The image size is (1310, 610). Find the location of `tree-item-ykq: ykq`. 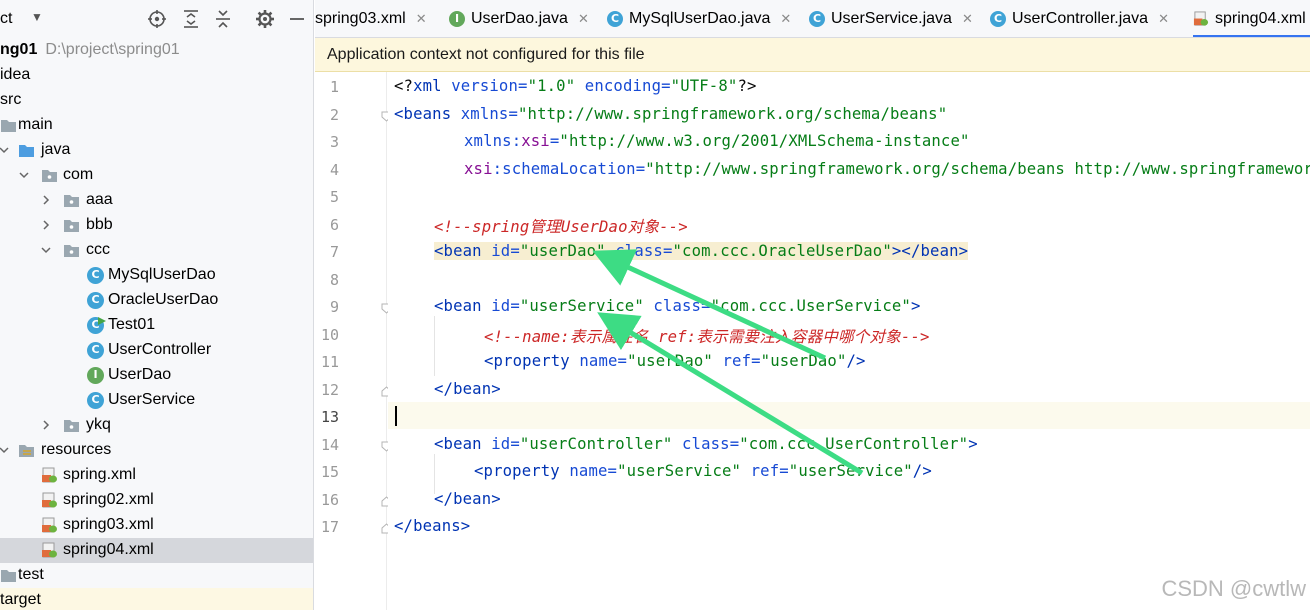

tree-item-ykq: ykq is located at coordinates (156, 425).